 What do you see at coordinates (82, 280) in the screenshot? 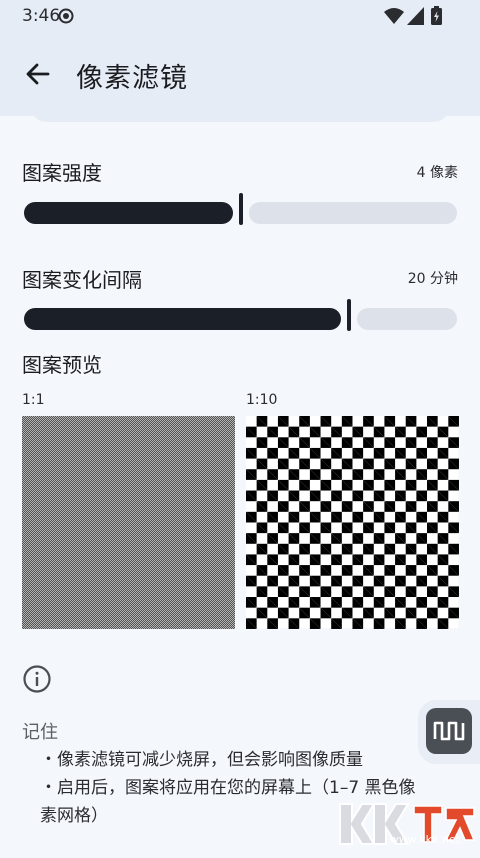
I see `pattern-interval-label: 图案变化间隔` at bounding box center [82, 280].